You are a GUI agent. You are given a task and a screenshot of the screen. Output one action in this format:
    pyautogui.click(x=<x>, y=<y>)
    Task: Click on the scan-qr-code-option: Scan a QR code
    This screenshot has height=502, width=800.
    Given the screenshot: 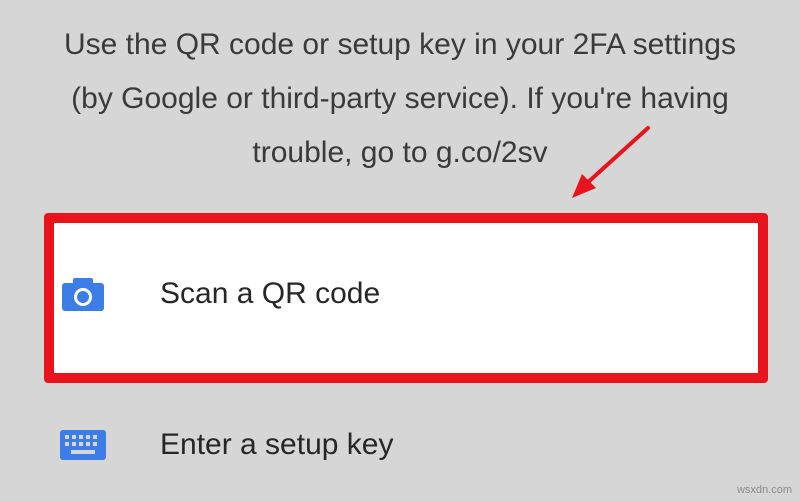 What is the action you would take?
    pyautogui.click(x=219, y=294)
    